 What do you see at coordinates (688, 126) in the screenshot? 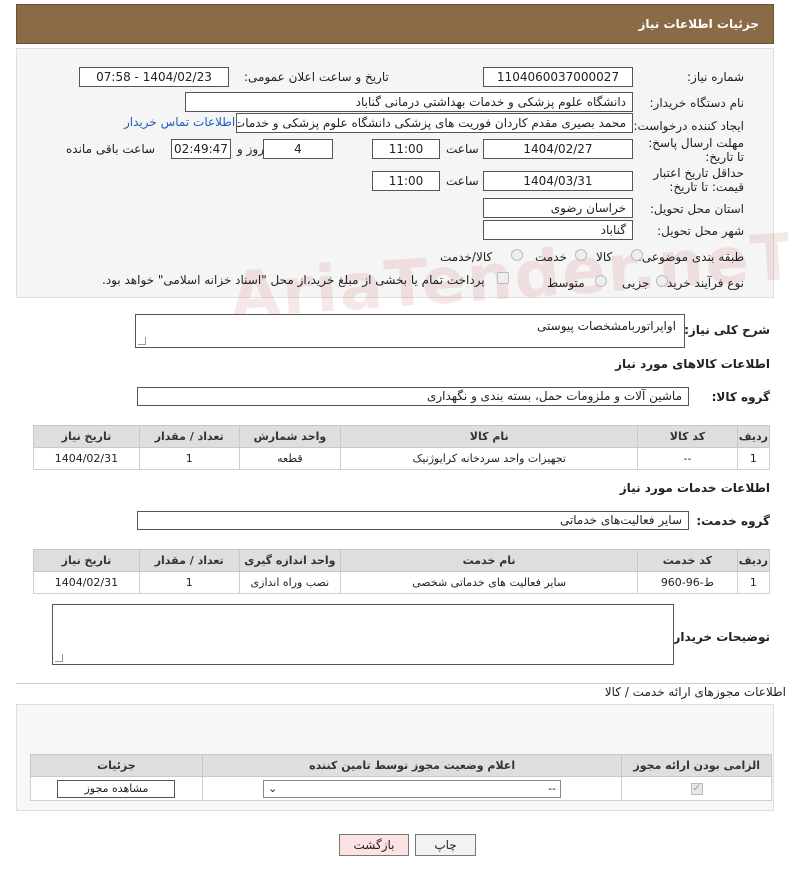
I see `requester-label: ایجاد کننده درخواست:` at bounding box center [688, 126].